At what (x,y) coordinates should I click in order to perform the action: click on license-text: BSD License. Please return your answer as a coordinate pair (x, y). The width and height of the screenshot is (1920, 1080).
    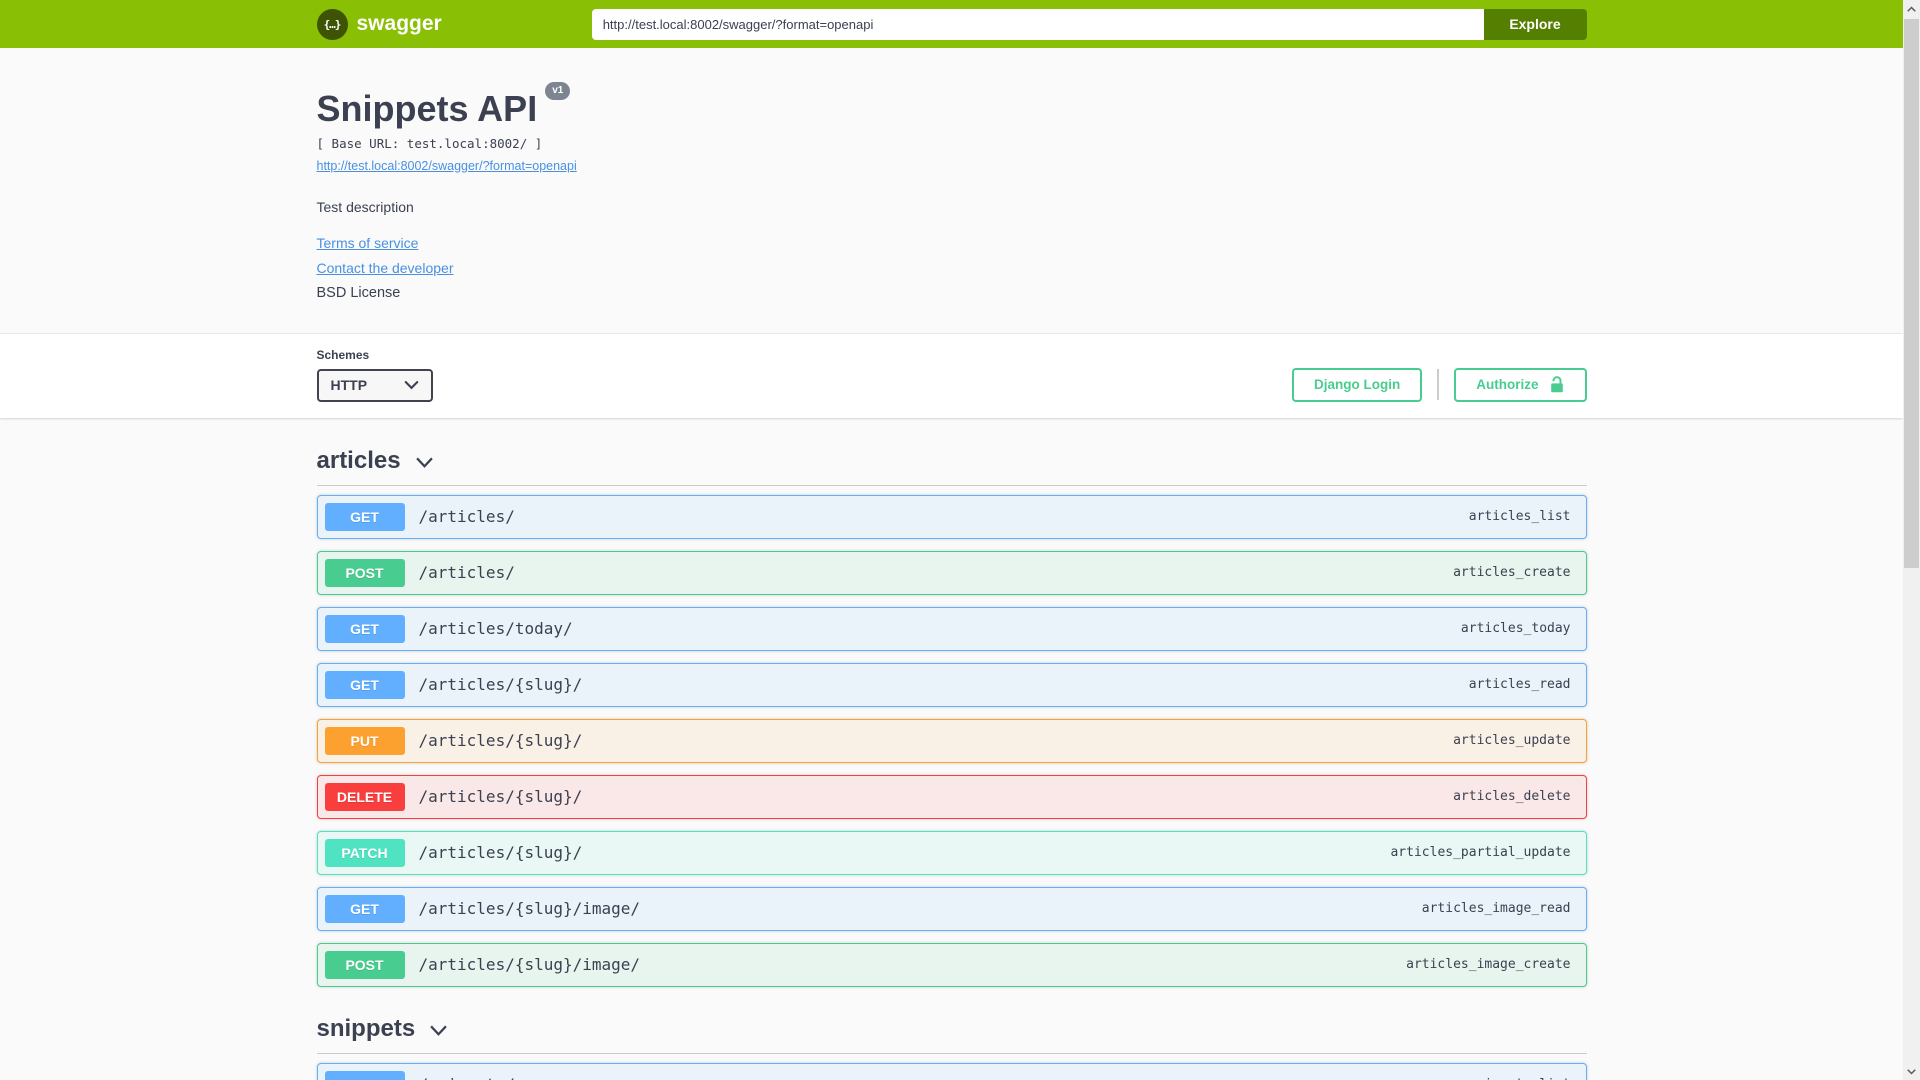
    Looking at the image, I should click on (358, 292).